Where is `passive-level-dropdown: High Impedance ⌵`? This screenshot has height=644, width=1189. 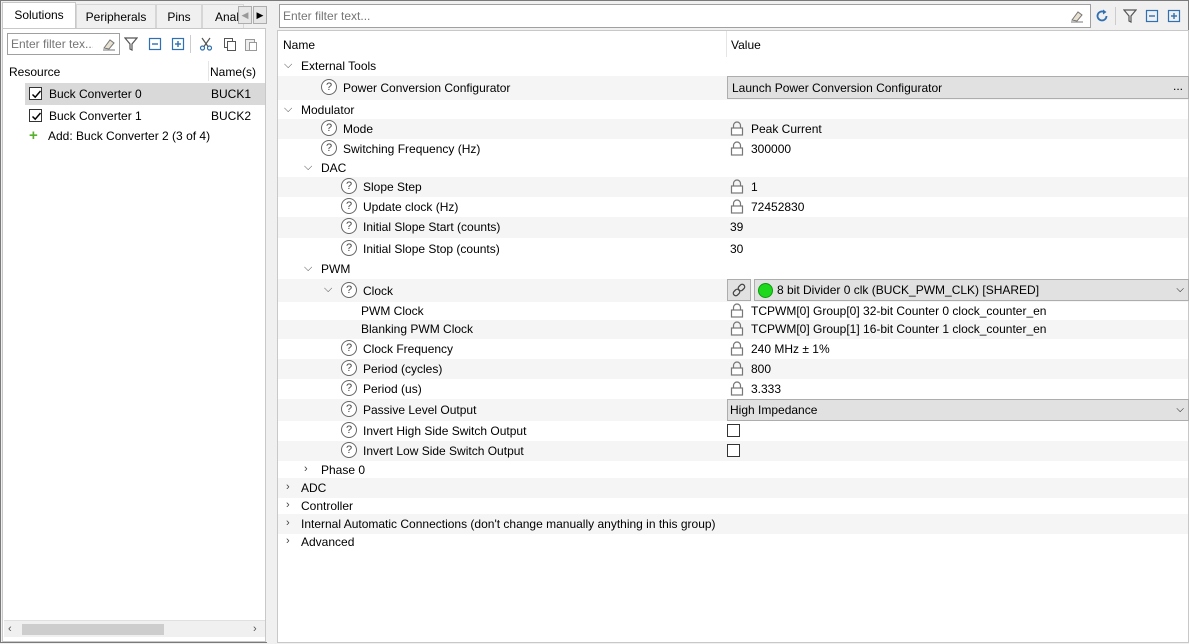 passive-level-dropdown: High Impedance ⌵ is located at coordinates (958, 410).